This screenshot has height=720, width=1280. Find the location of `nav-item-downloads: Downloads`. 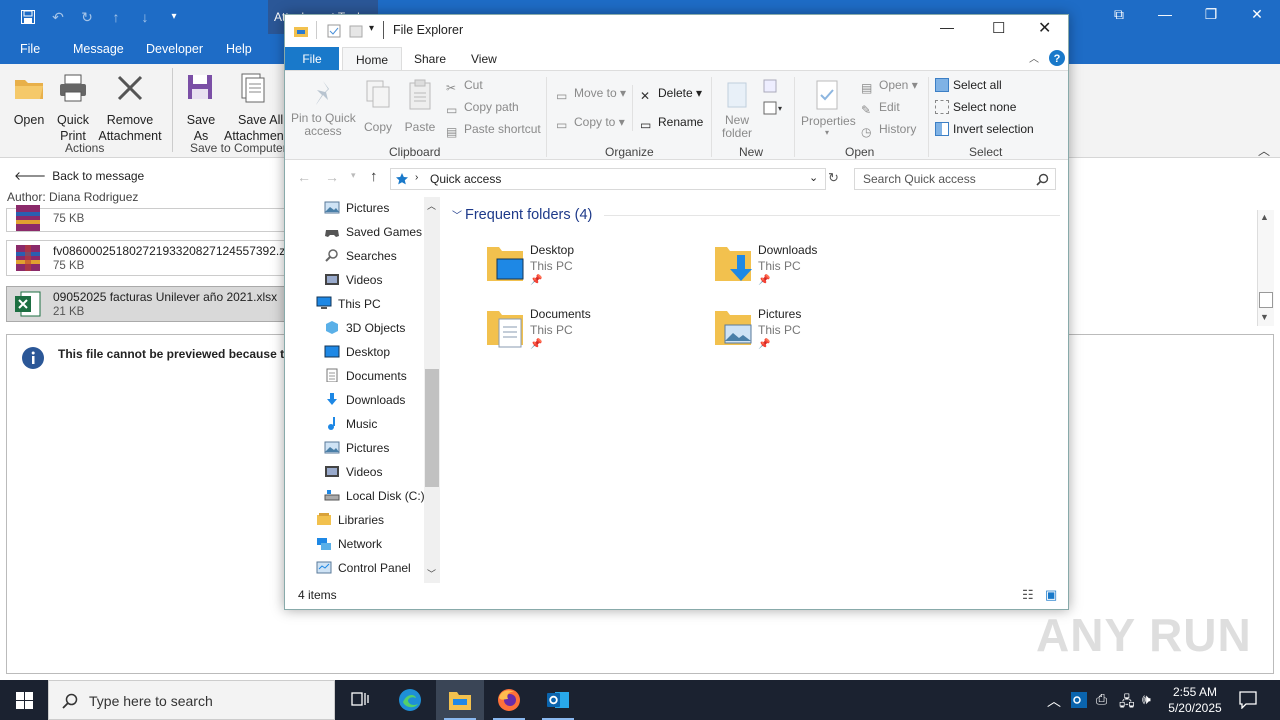

nav-item-downloads: Downloads is located at coordinates (364, 400).